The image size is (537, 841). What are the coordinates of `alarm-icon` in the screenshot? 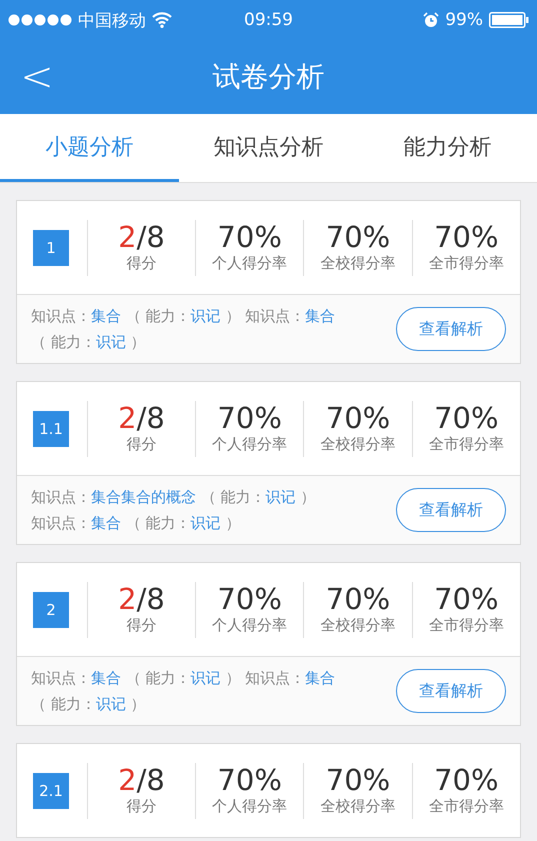 It's located at (431, 20).